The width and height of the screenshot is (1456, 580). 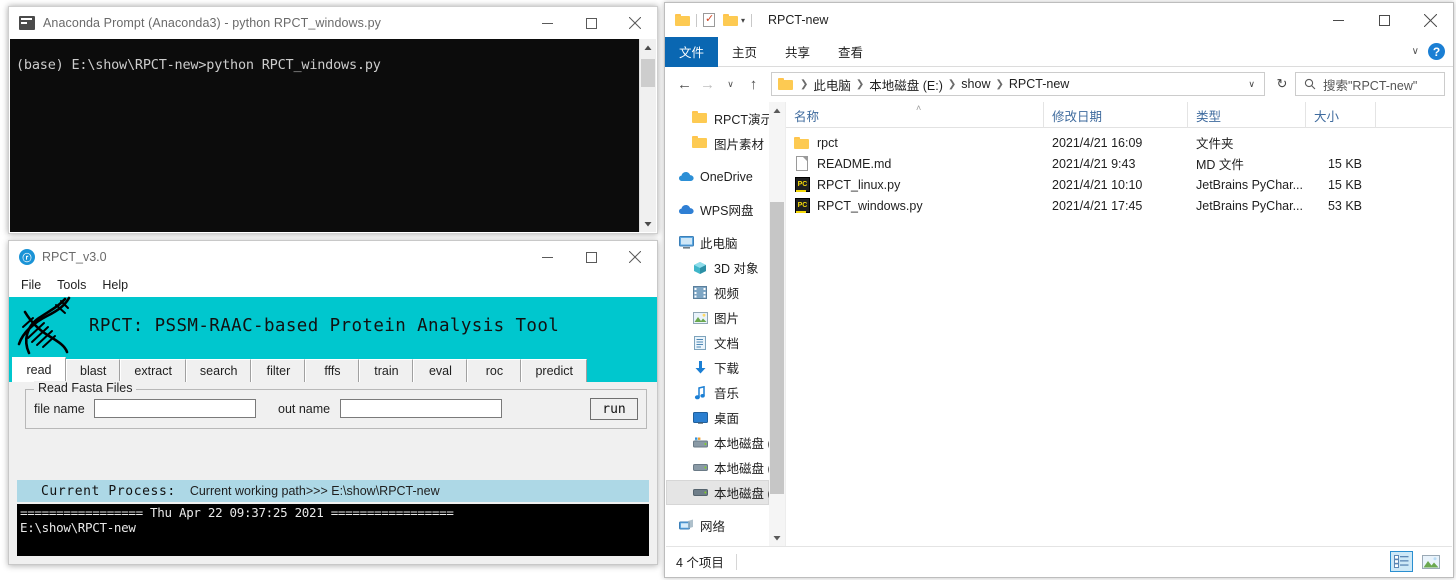 What do you see at coordinates (440, 370) in the screenshot?
I see `tab-eval: eval` at bounding box center [440, 370].